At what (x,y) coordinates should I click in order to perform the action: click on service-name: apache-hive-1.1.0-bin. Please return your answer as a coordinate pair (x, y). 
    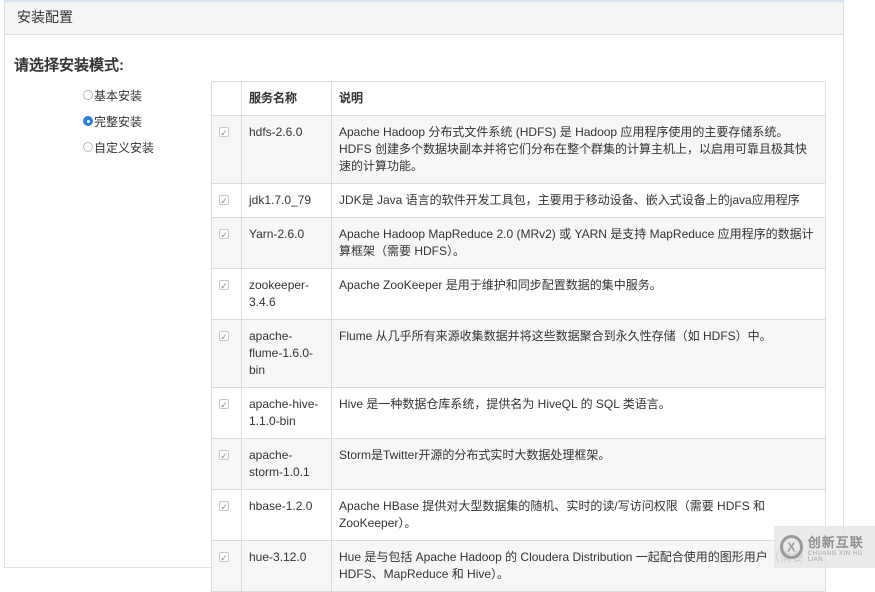
    Looking at the image, I should click on (286, 413).